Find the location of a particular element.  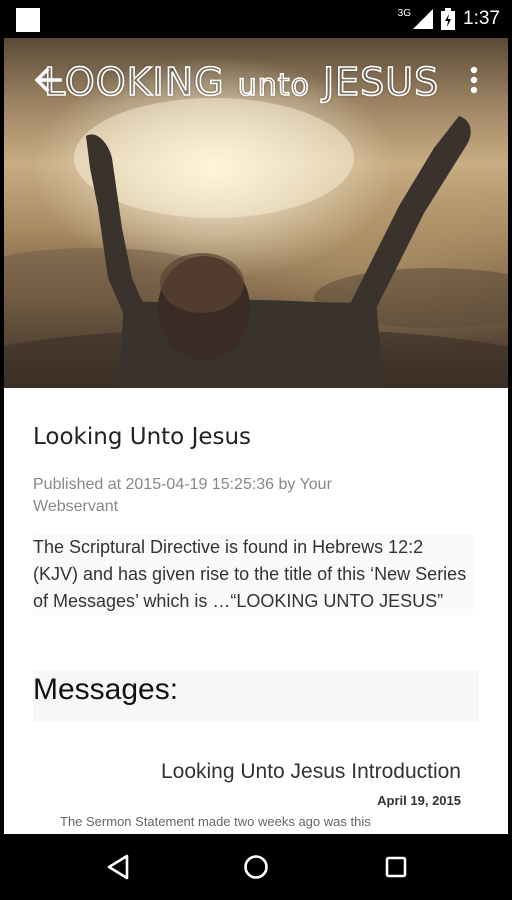

banner-word-unto: unto is located at coordinates (273, 85).